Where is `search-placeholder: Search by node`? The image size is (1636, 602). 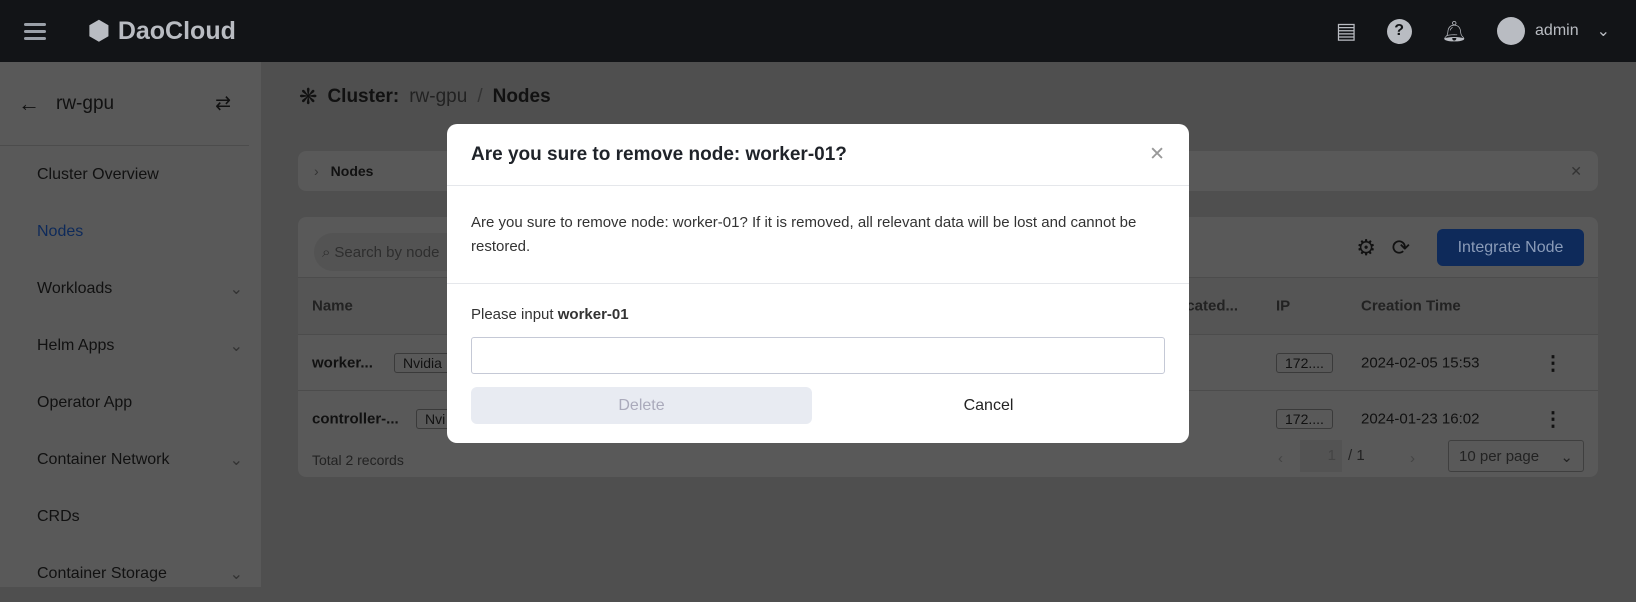
search-placeholder: Search by node is located at coordinates (387, 252).